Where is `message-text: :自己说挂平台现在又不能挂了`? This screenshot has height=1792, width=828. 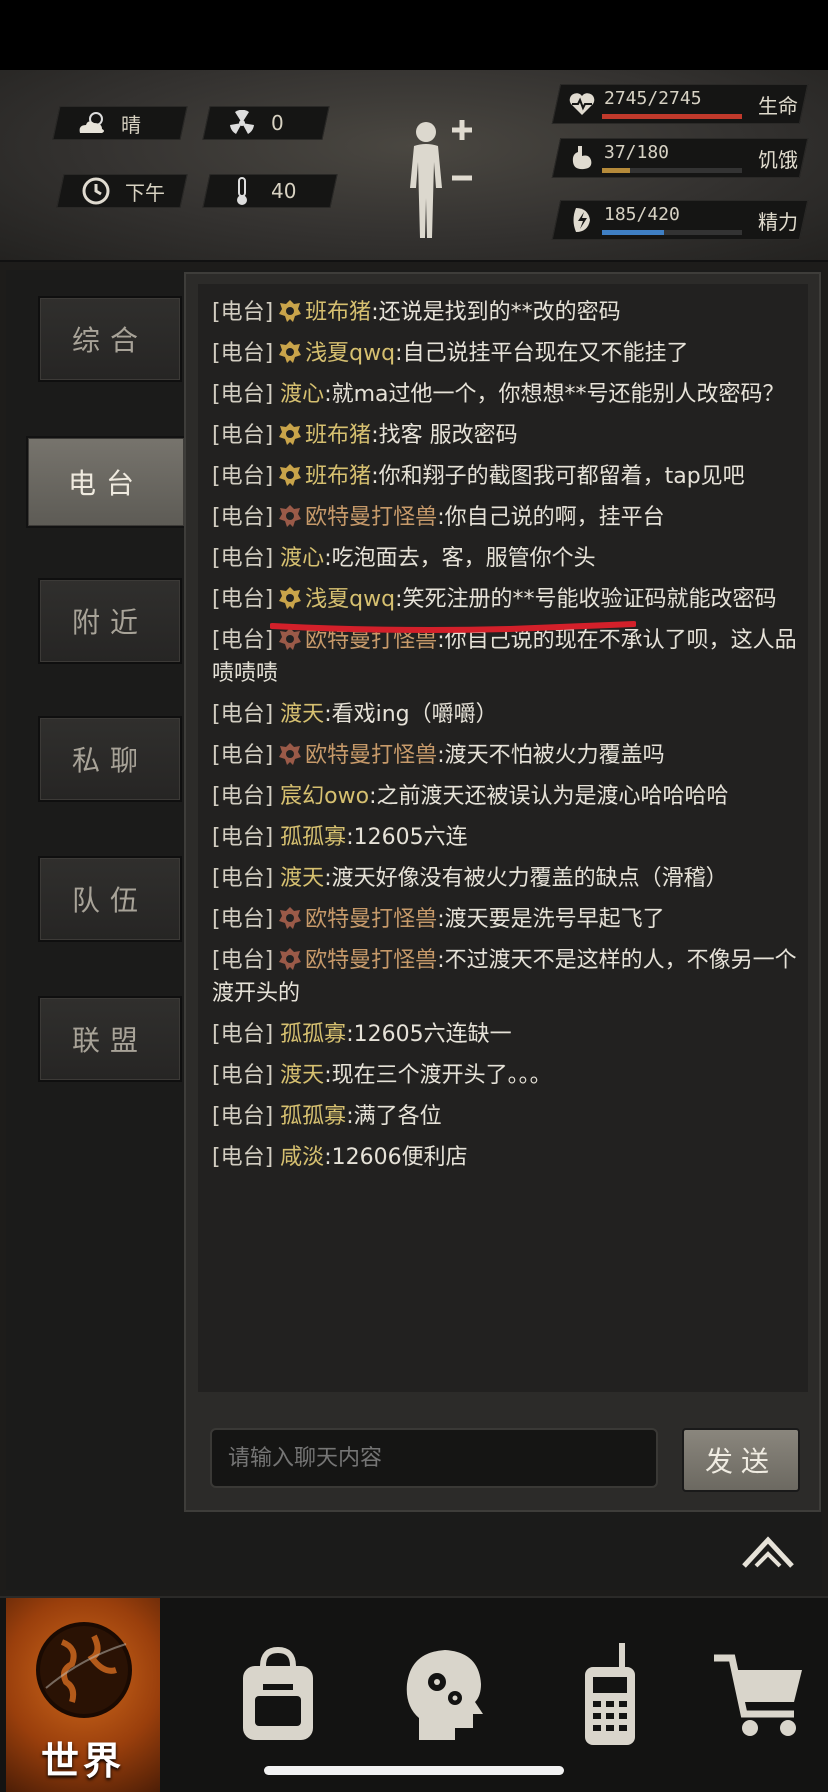
message-text: :自己说挂平台现在又不能挂了 is located at coordinates (542, 353).